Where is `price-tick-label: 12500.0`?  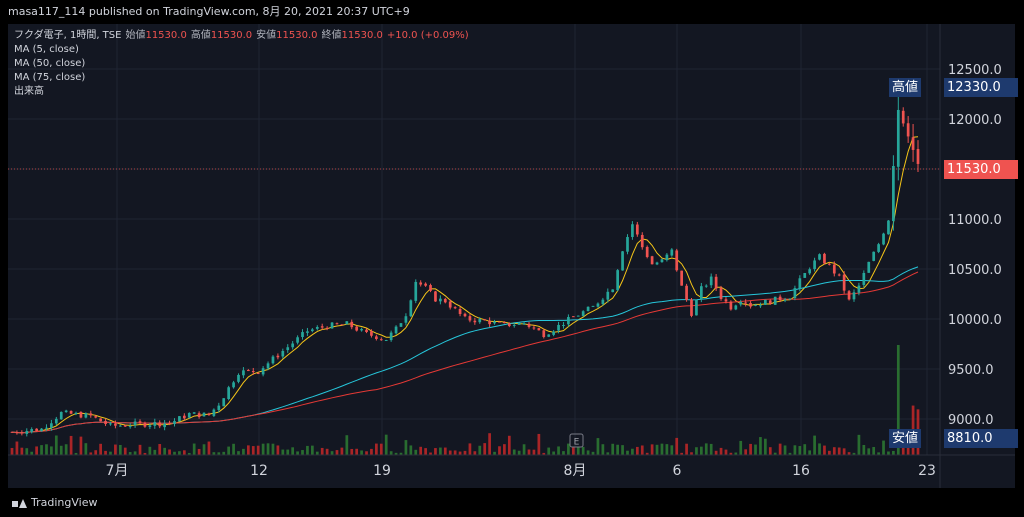
price-tick-label: 12500.0 is located at coordinates (975, 70).